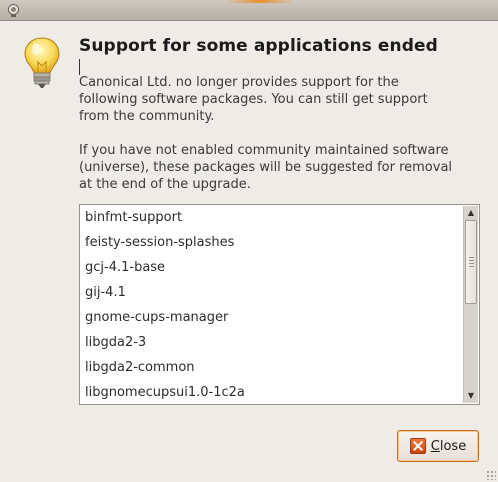  Describe the element at coordinates (270, 367) in the screenshot. I see `list-item: libgda2-common` at that location.